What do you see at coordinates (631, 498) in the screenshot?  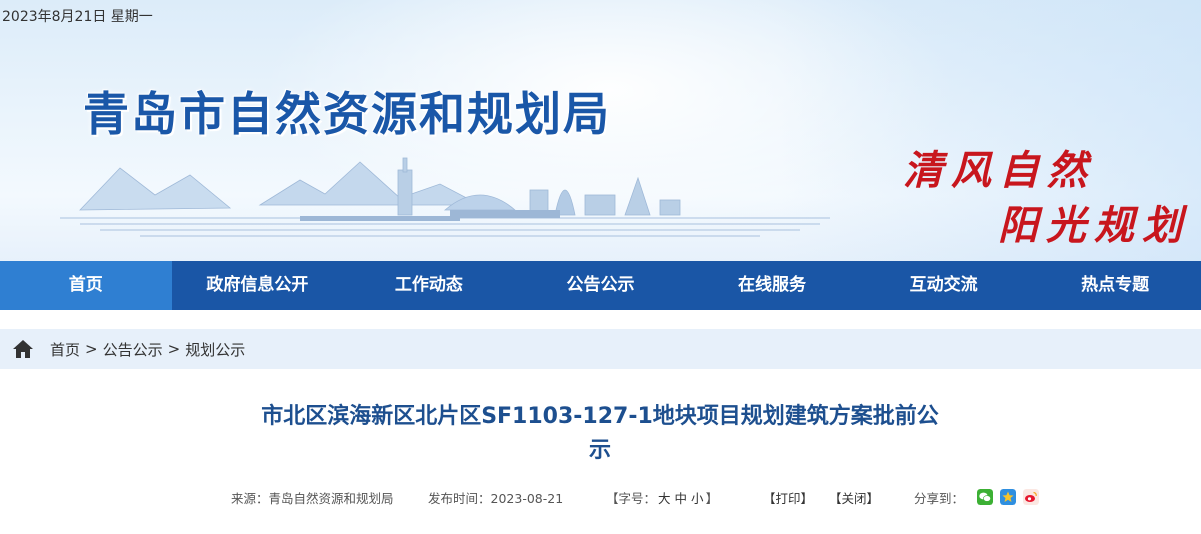 I see `font-size-label: 【字号：` at bounding box center [631, 498].